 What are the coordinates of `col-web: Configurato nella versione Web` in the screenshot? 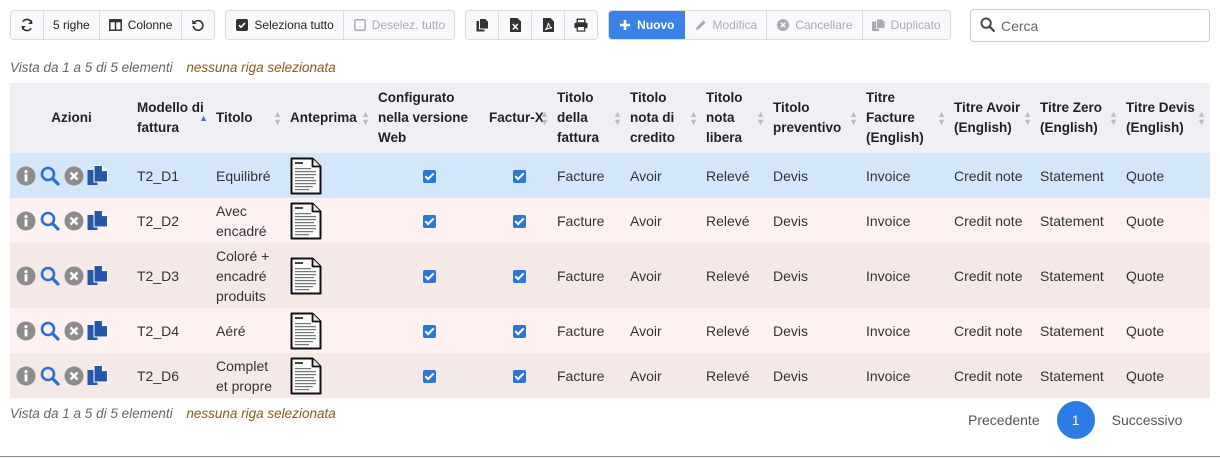 It's located at (429, 118).